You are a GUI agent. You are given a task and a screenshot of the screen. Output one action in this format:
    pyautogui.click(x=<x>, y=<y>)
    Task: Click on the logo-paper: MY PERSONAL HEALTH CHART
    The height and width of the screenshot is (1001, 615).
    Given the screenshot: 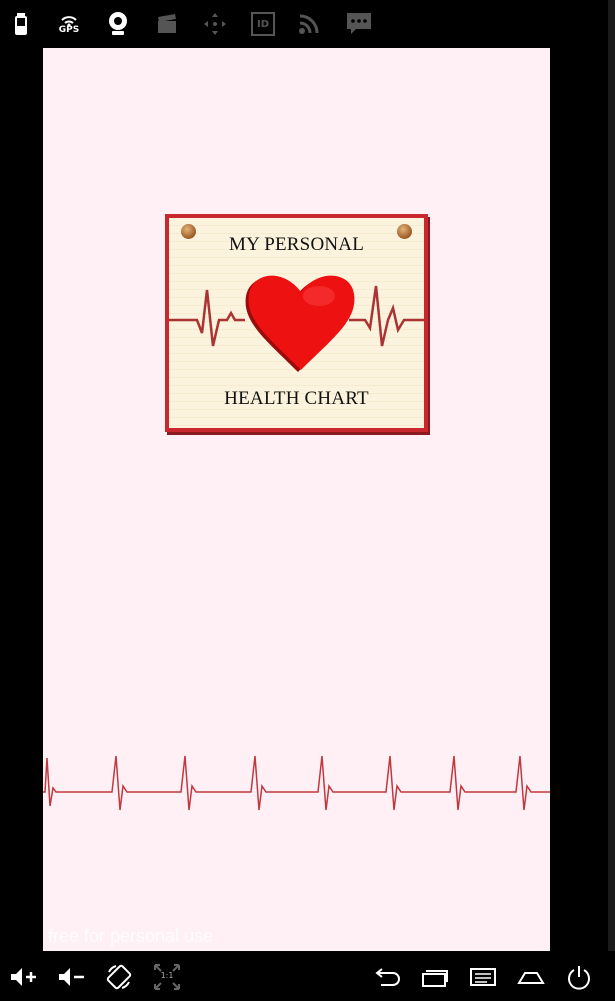 What is the action you would take?
    pyautogui.click(x=296, y=323)
    